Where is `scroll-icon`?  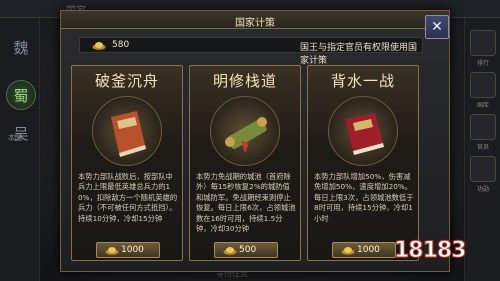 scroll-icon is located at coordinates (246, 135).